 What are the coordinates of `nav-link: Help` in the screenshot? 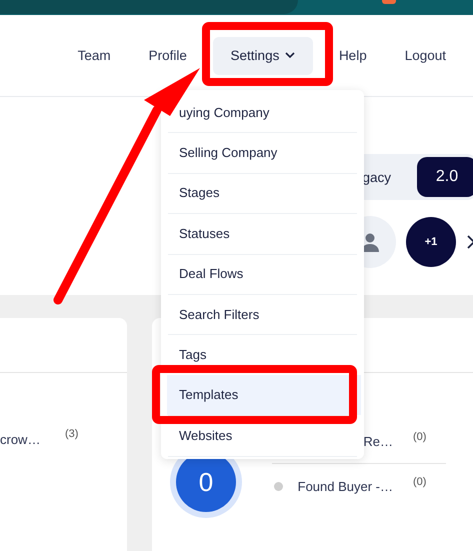 It's located at (352, 55).